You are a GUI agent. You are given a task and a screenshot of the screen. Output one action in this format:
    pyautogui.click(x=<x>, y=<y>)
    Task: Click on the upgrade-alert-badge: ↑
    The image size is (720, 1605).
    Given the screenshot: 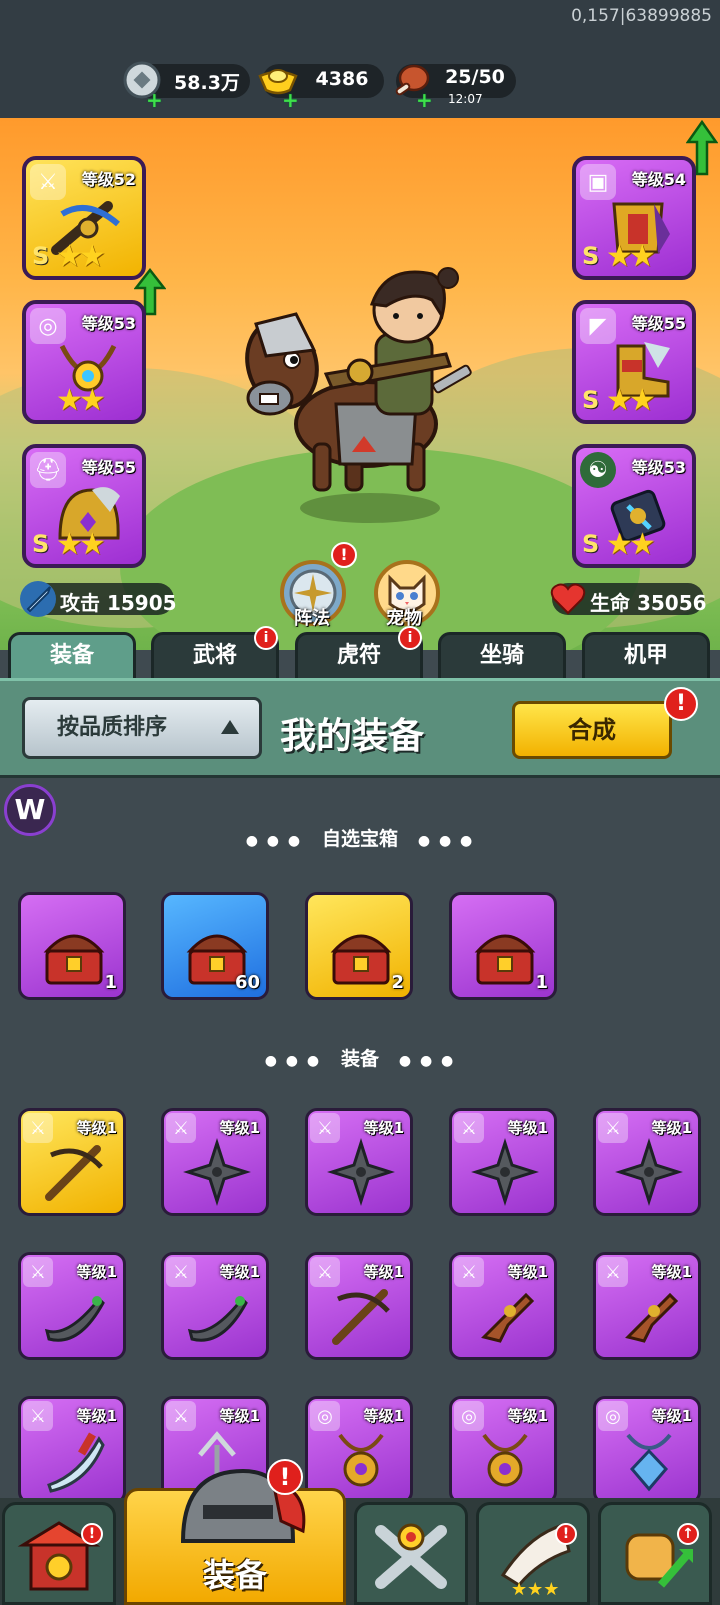 What is the action you would take?
    pyautogui.click(x=688, y=1534)
    